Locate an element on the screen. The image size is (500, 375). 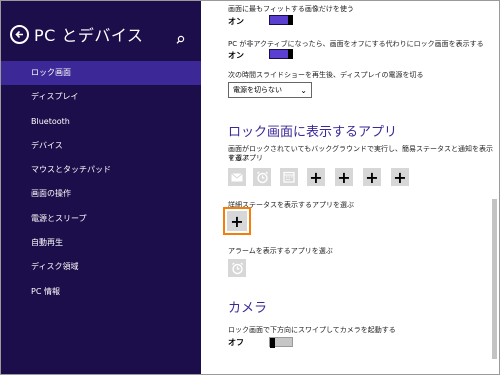
sidebar-item-power-sleep: 電源とスリープ is located at coordinates (101, 219).